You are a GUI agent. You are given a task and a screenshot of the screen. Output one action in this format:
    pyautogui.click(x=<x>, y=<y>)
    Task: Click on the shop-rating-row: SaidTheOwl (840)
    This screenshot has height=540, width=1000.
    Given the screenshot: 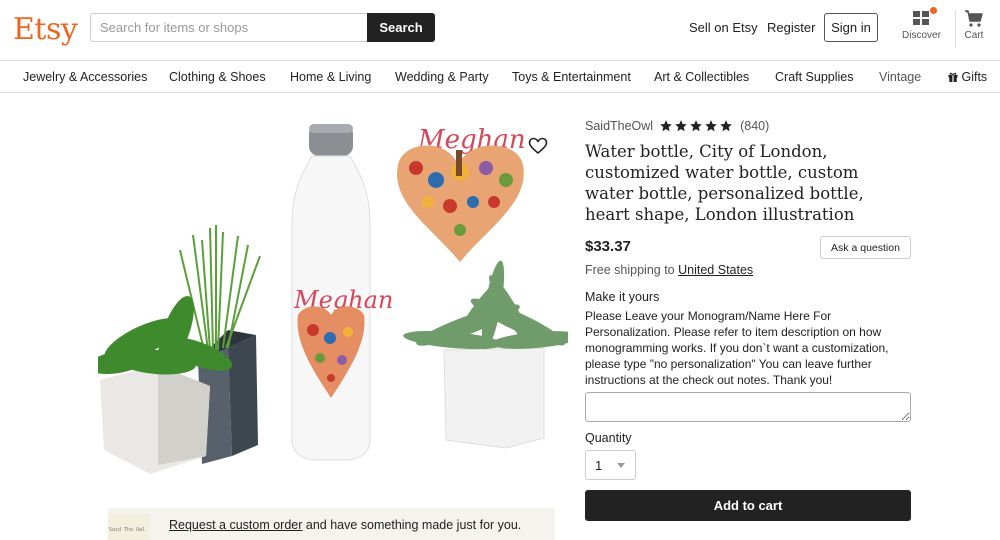 What is the action you would take?
    pyautogui.click(x=677, y=126)
    